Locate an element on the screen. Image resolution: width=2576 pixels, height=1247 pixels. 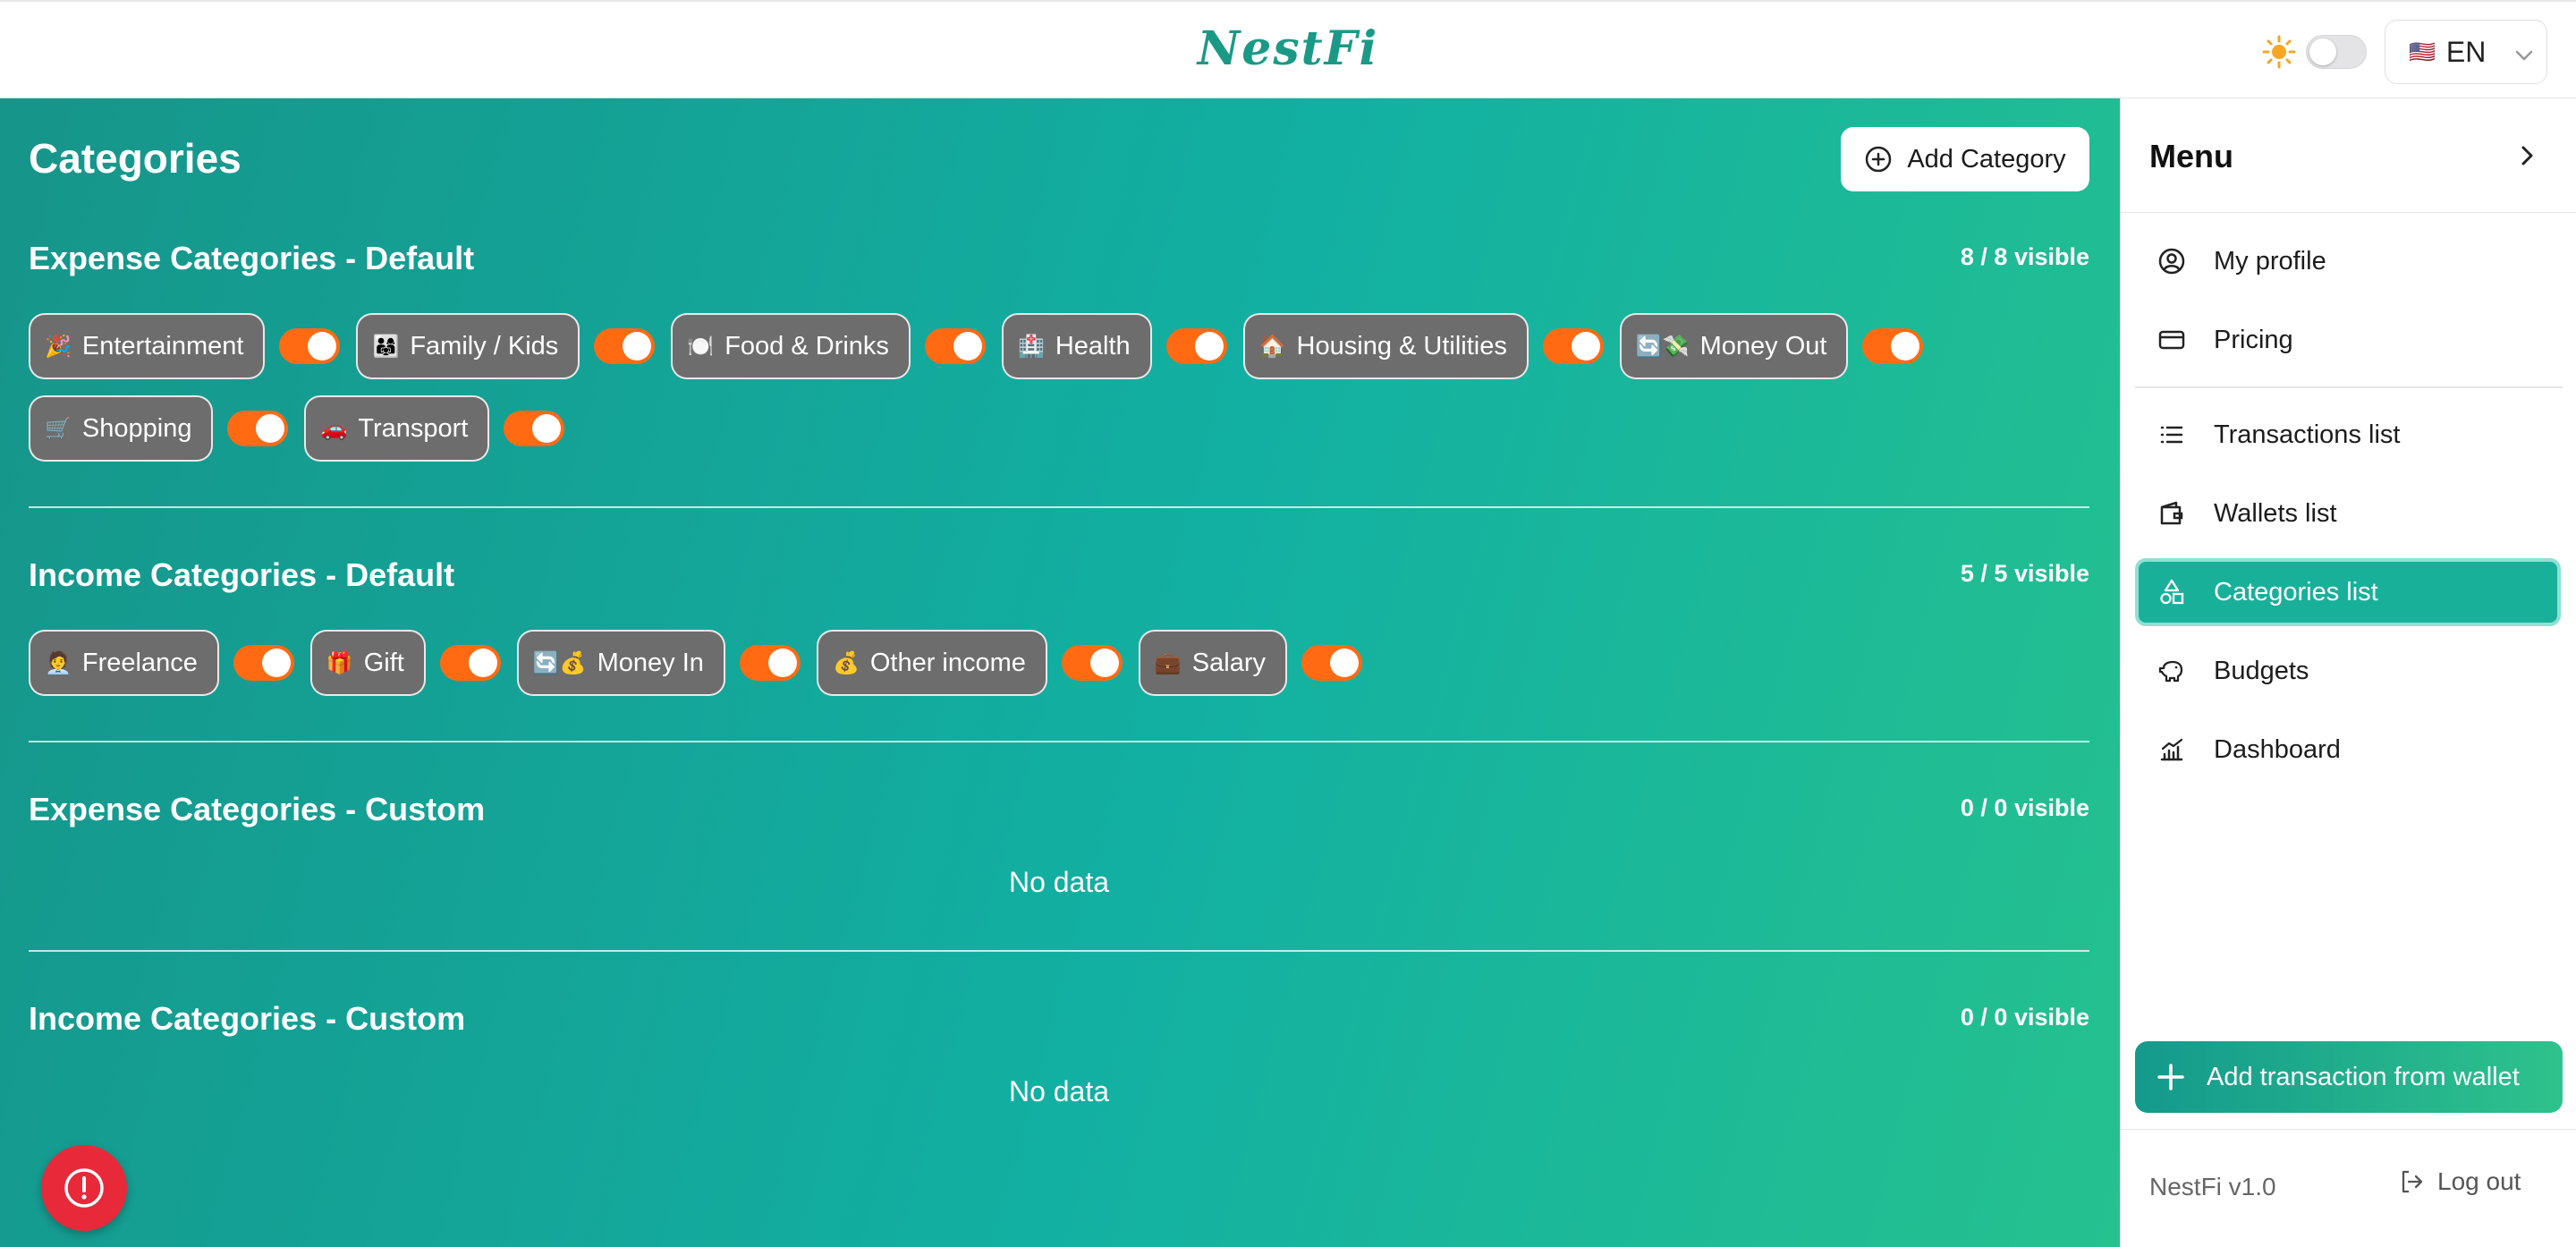
theme-switcher is located at coordinates (2314, 52).